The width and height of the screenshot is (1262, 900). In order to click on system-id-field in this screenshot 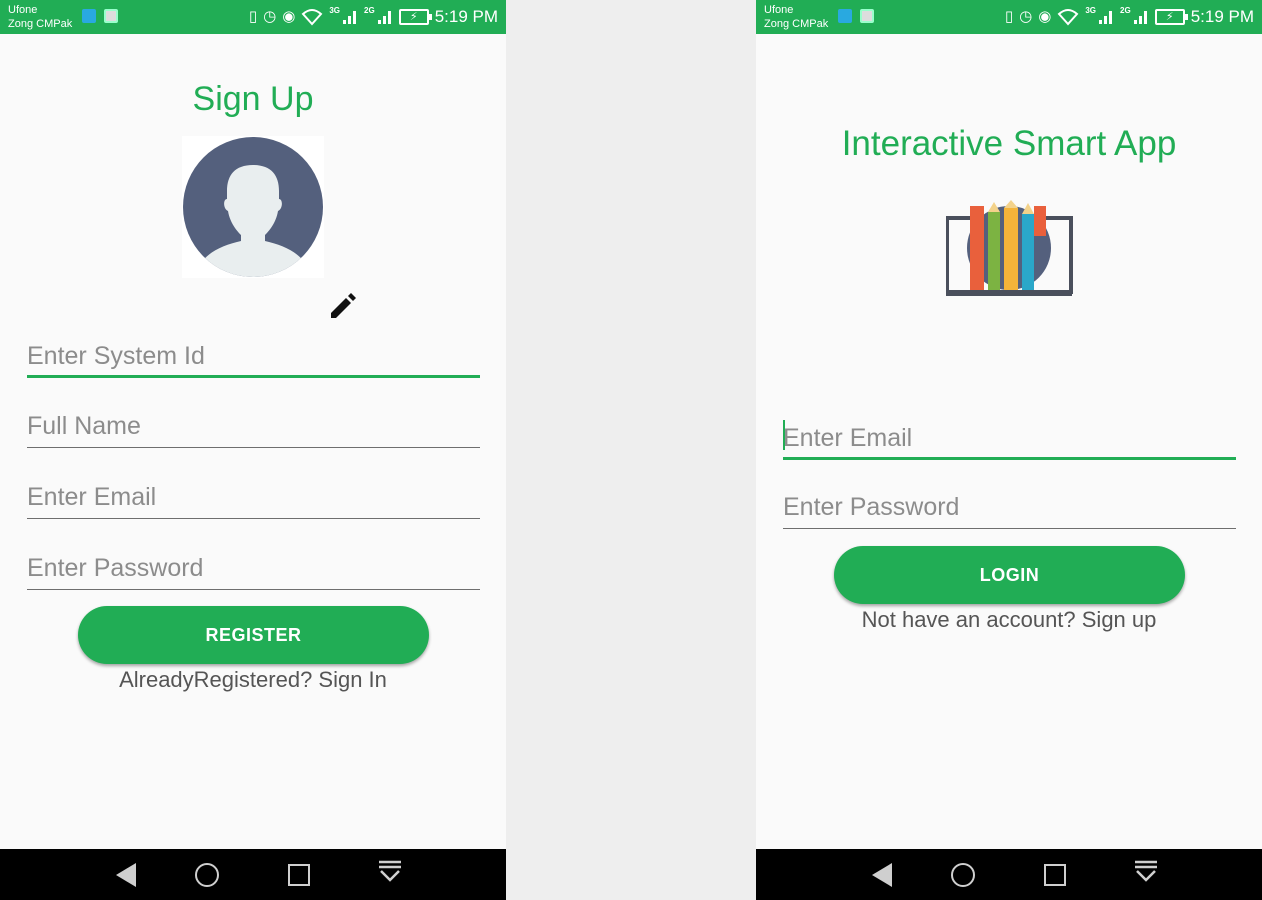, I will do `click(253, 355)`.